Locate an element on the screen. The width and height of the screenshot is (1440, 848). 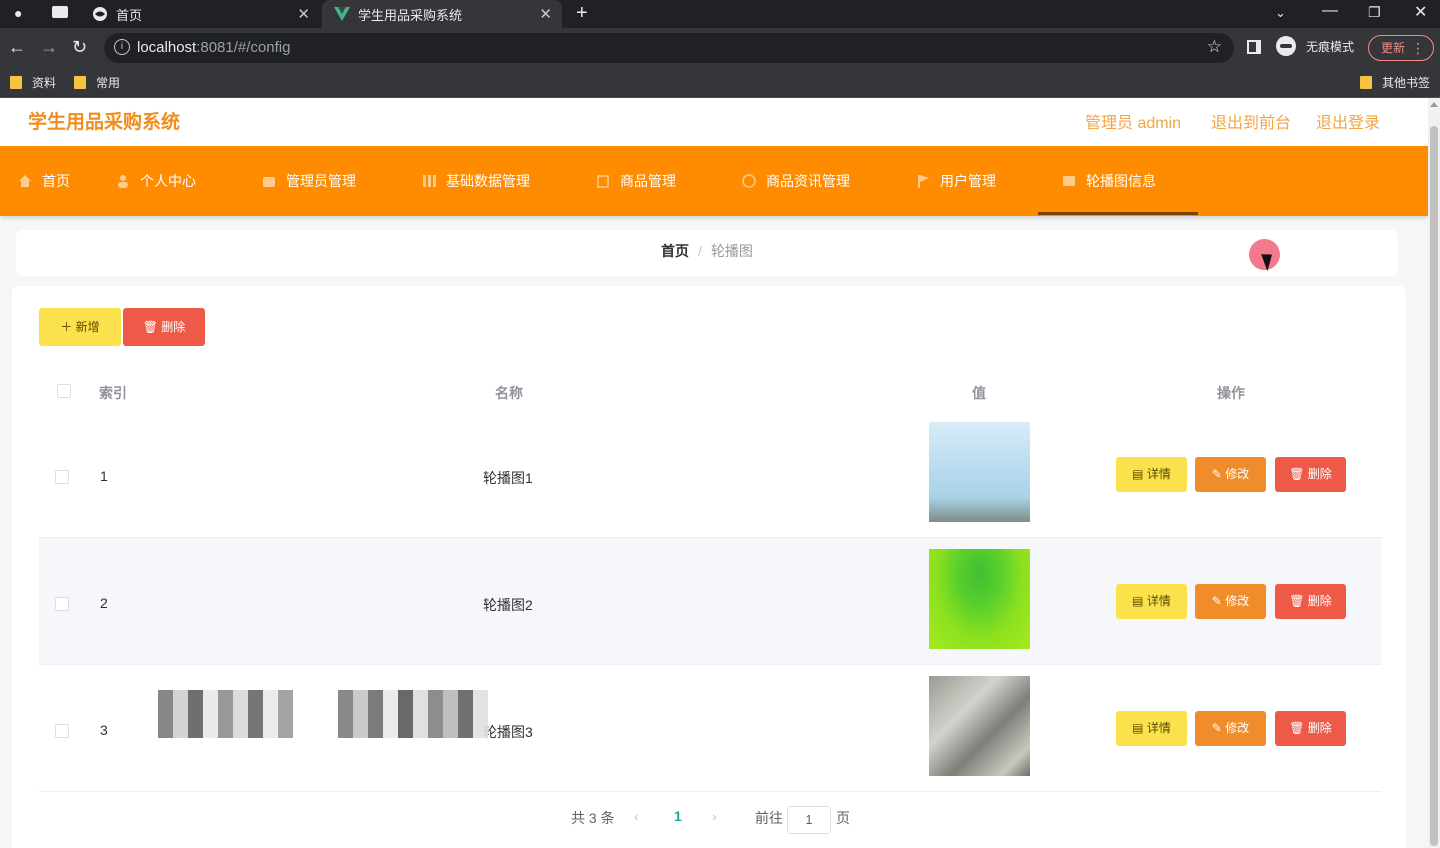
menu-item-goods-news: 商品资讯管理 is located at coordinates (796, 181).